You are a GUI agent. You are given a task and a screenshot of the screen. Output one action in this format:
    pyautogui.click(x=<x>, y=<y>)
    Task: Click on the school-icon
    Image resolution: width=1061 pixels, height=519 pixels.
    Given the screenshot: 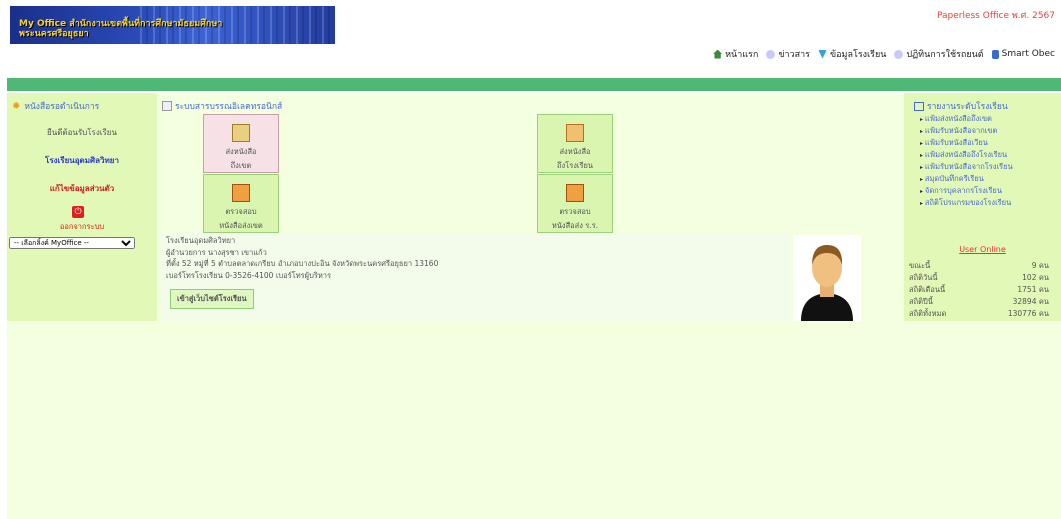 What is the action you would take?
    pyautogui.click(x=822, y=54)
    